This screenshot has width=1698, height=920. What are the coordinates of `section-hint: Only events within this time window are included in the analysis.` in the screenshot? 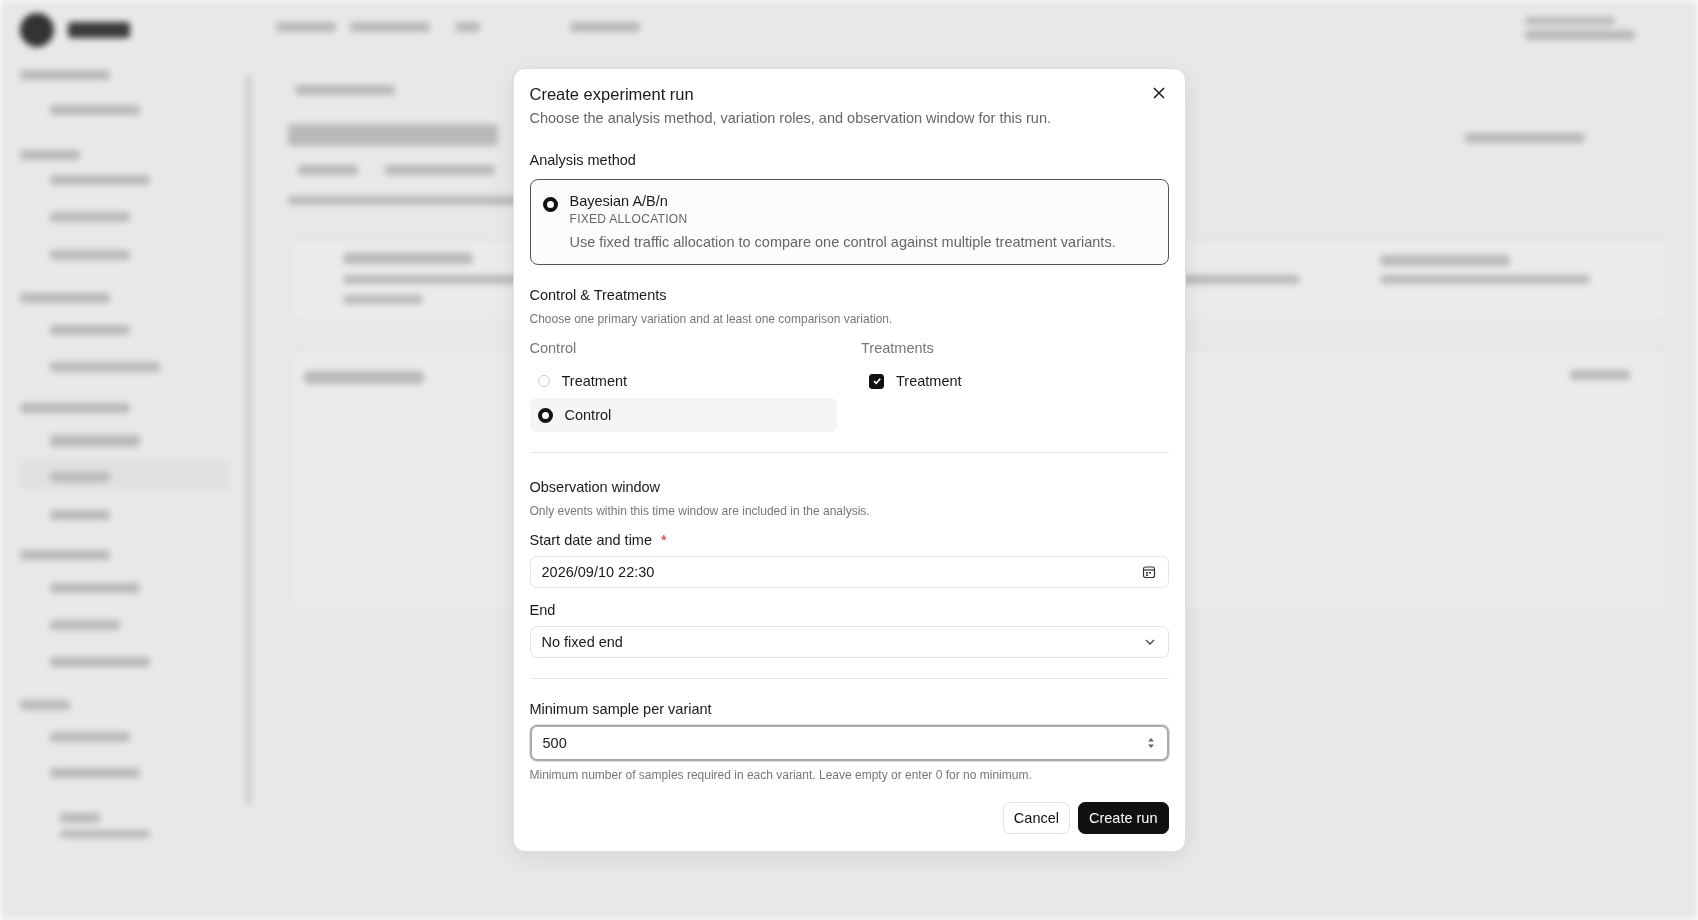 It's located at (700, 511).